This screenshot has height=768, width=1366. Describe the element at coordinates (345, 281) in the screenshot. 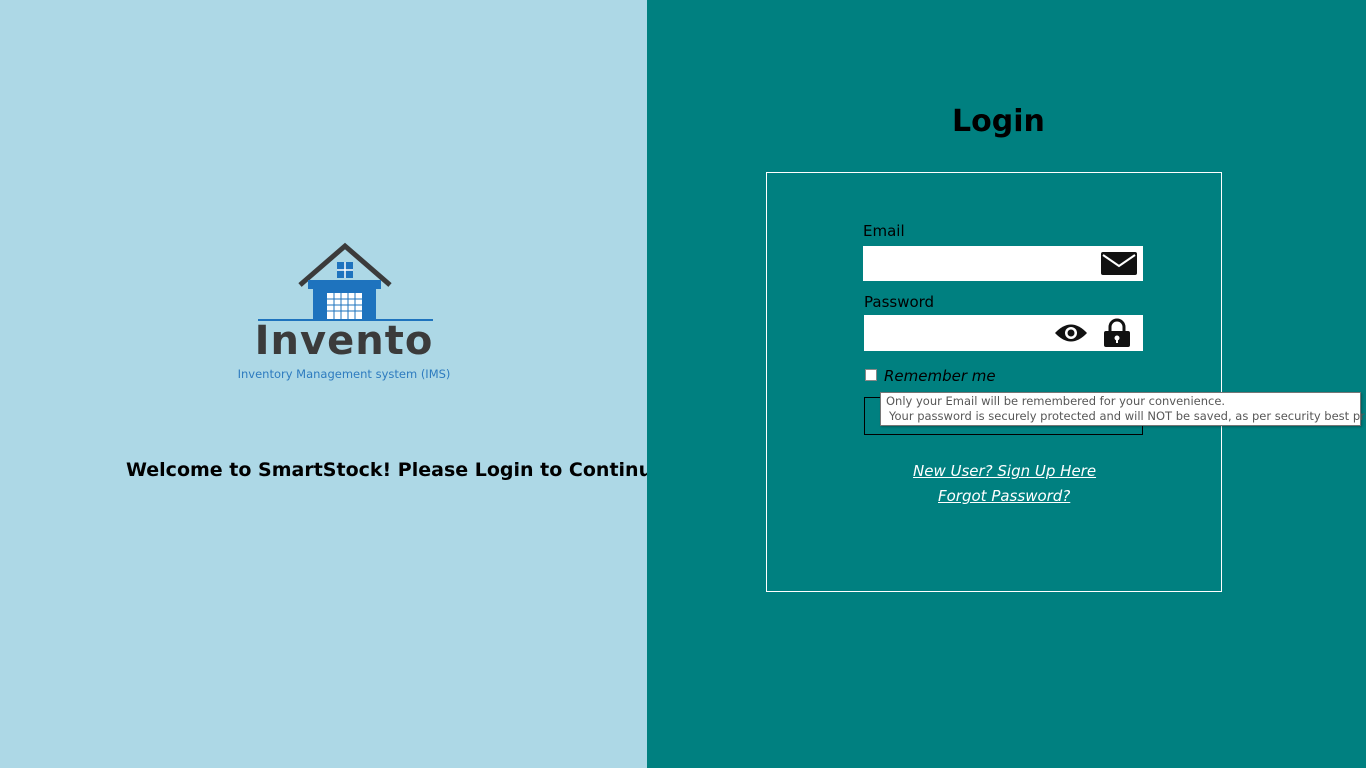

I see `house-logo-icon` at that location.